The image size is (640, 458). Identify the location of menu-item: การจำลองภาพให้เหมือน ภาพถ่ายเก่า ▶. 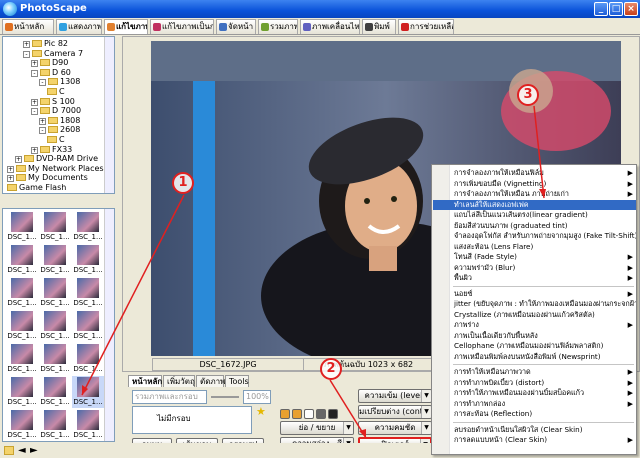
(543, 194).